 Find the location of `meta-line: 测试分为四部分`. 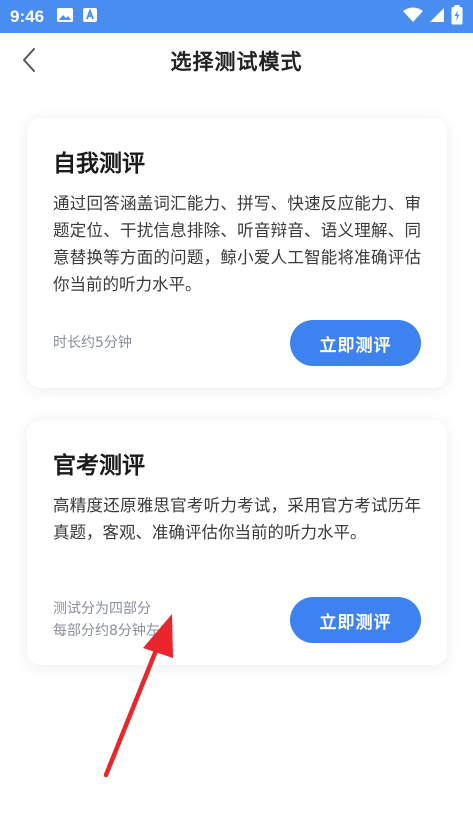

meta-line: 测试分为四部分 is located at coordinates (102, 609).